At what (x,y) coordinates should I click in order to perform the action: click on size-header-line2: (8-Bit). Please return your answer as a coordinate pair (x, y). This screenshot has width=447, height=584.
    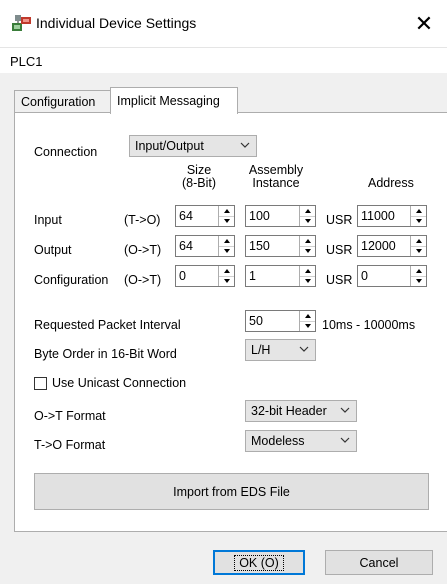
    Looking at the image, I should click on (199, 183).